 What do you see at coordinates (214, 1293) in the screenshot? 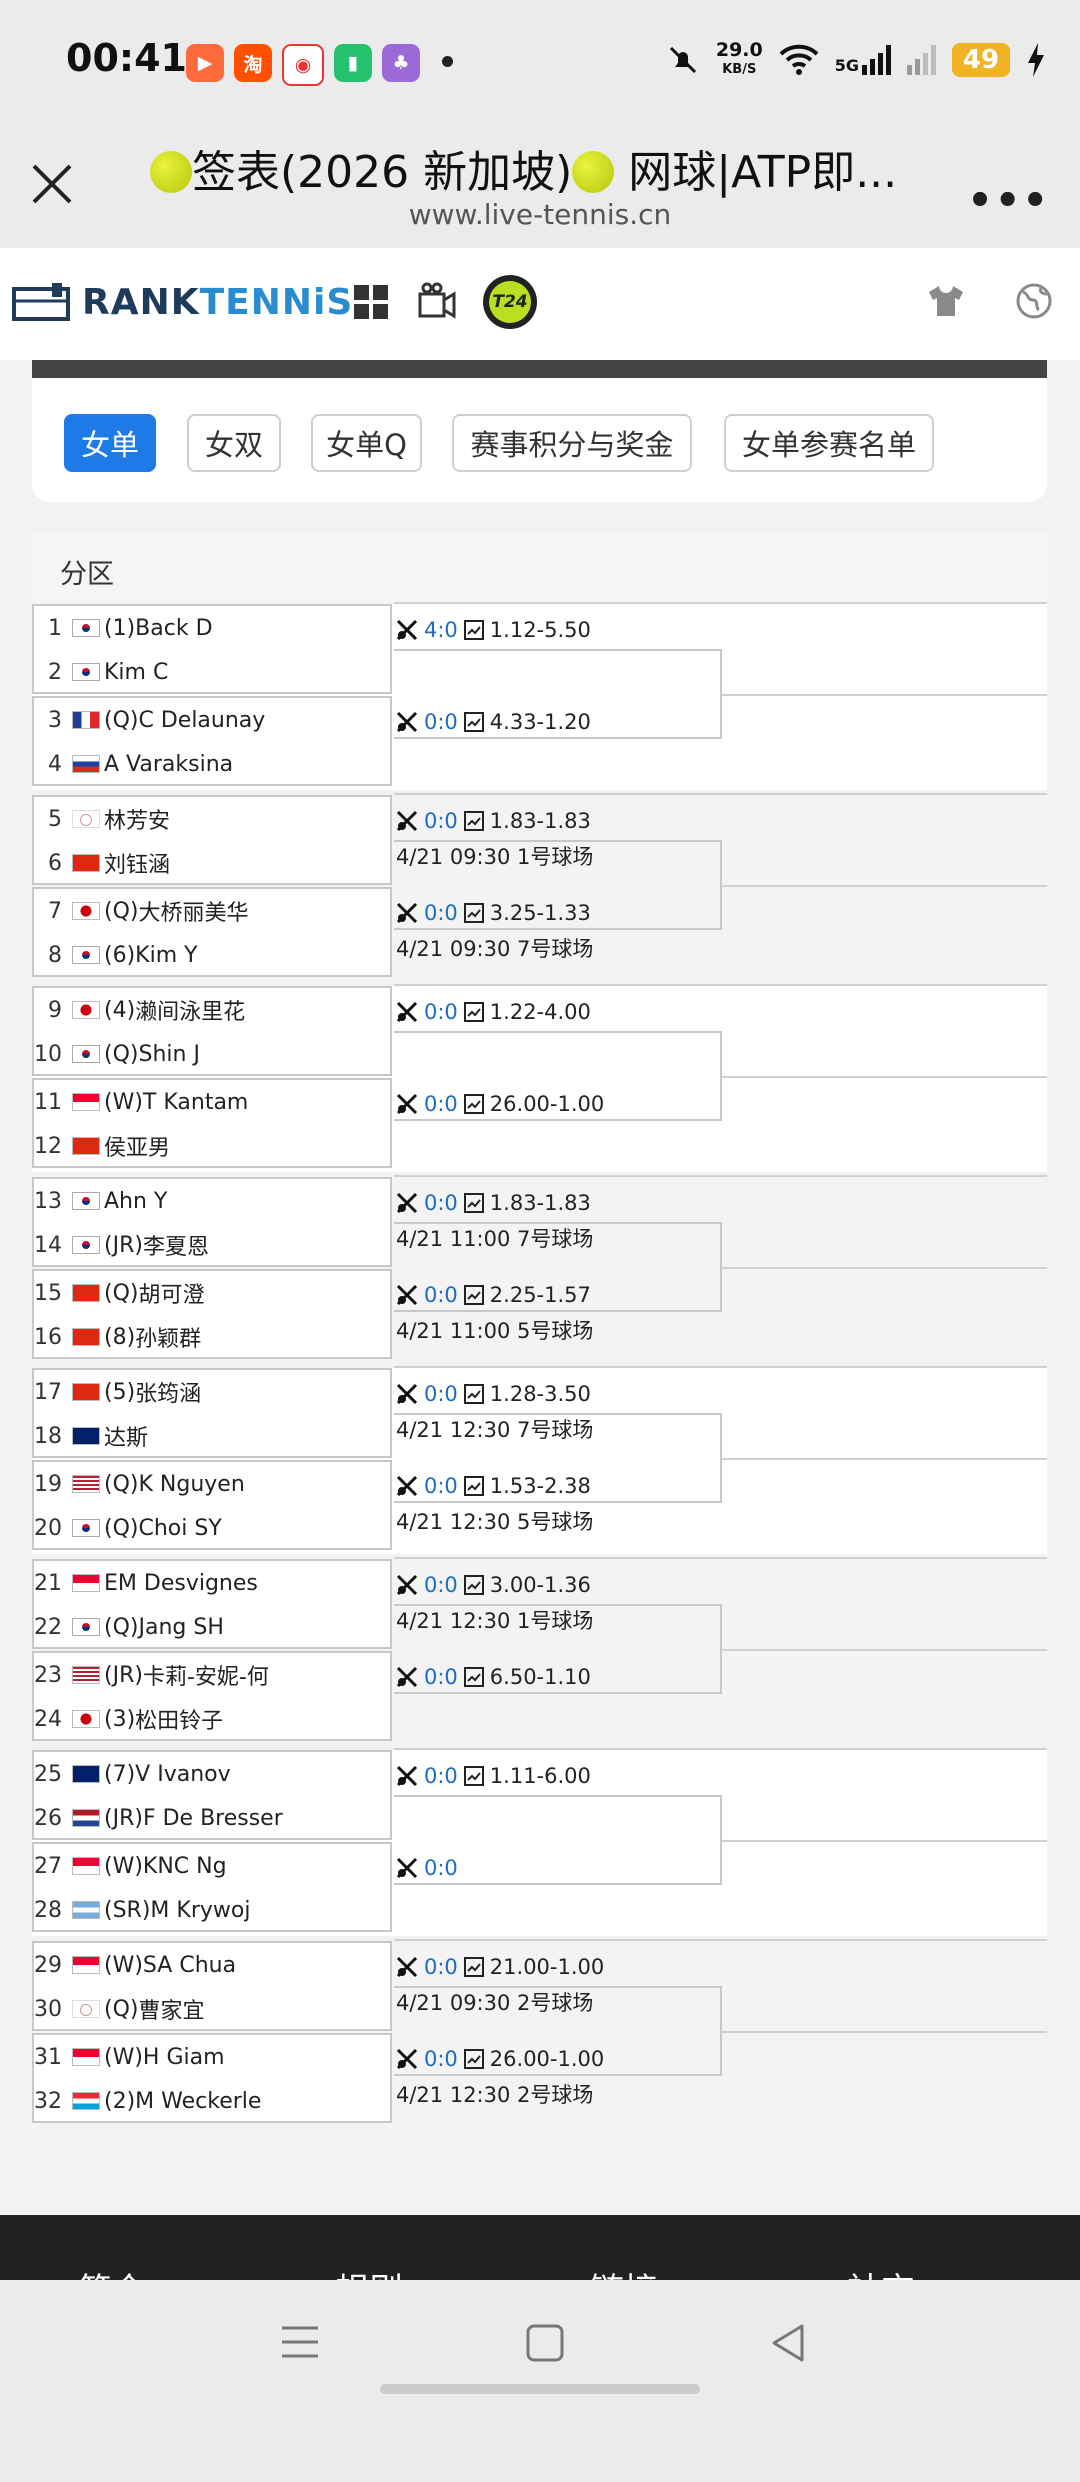
I see `player-row: 15 (Q) 胡可澄` at bounding box center [214, 1293].